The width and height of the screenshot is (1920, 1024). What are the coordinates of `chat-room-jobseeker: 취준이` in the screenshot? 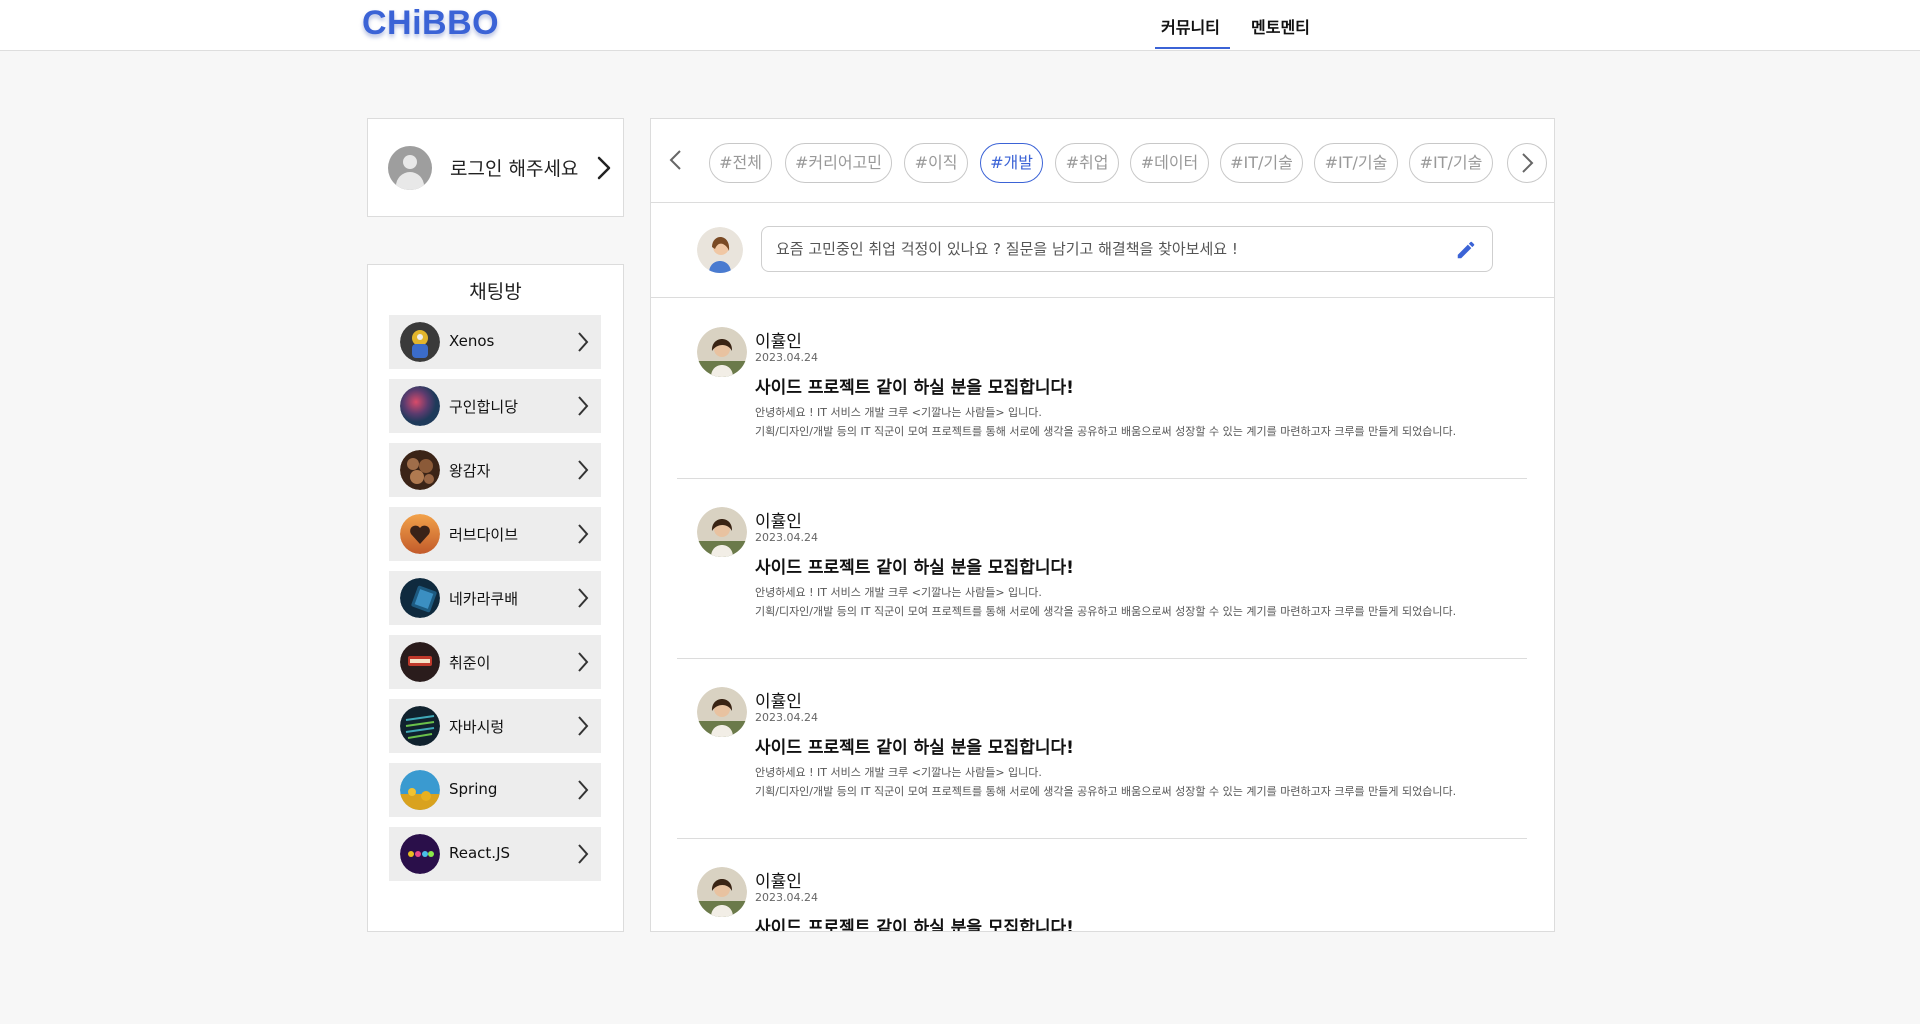 It's located at (495, 662).